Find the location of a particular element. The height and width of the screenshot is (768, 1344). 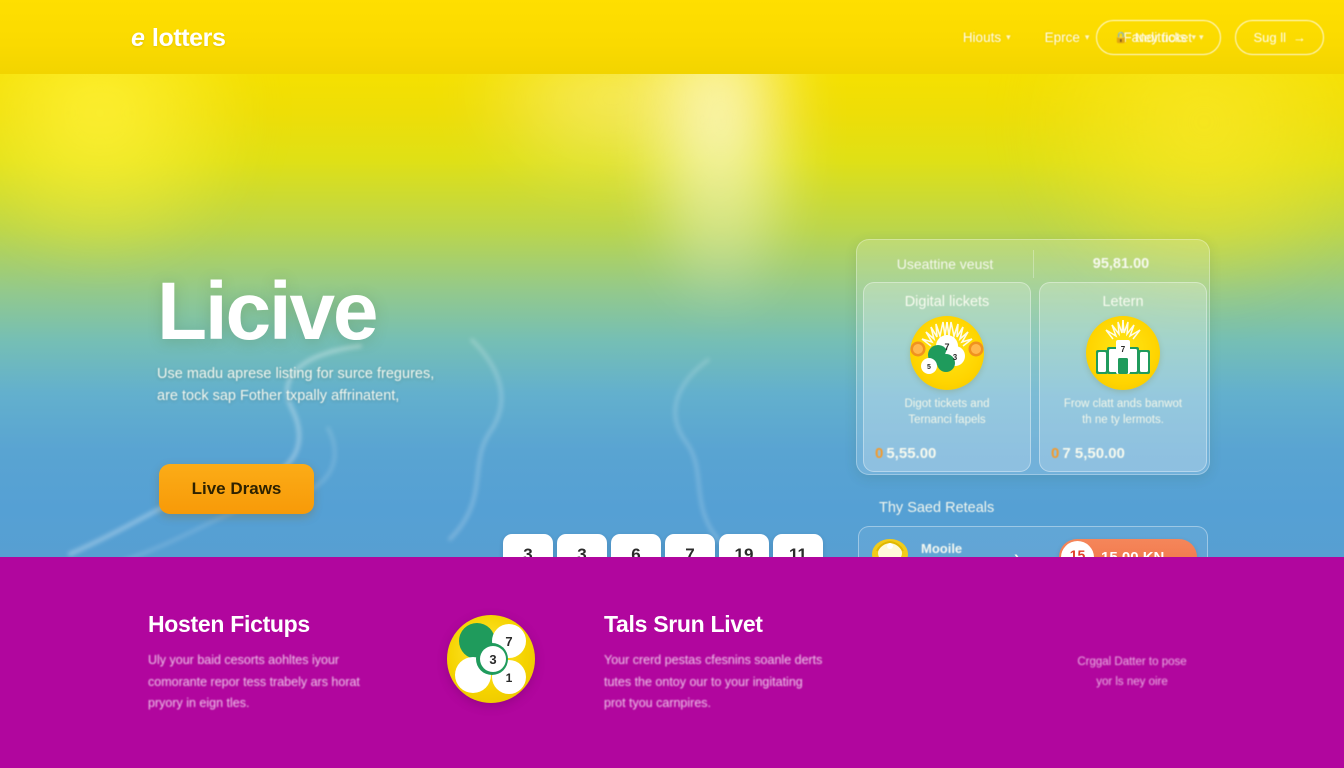

offer-card-description: Digot tickets and Ternanci fapels is located at coordinates (947, 412).